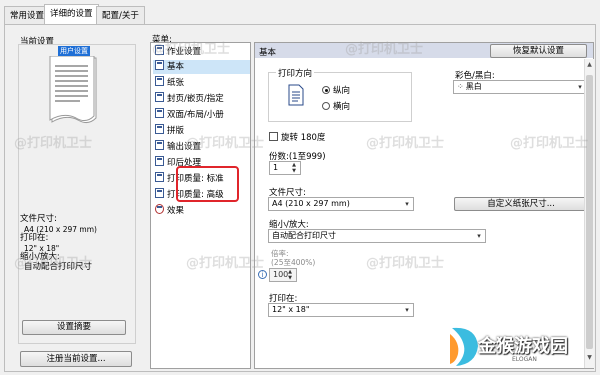 The image size is (600, 375). Describe the element at coordinates (524, 359) in the screenshot. I see `logo-subtext: ELOGAN` at that location.